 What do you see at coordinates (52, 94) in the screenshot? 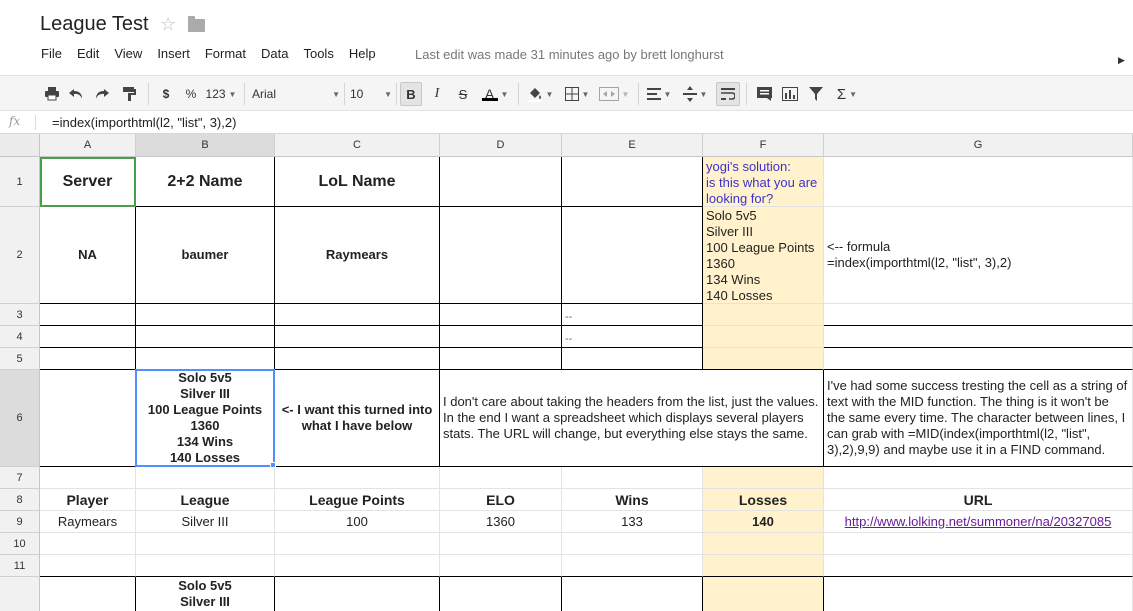
I see `print-icon` at bounding box center [52, 94].